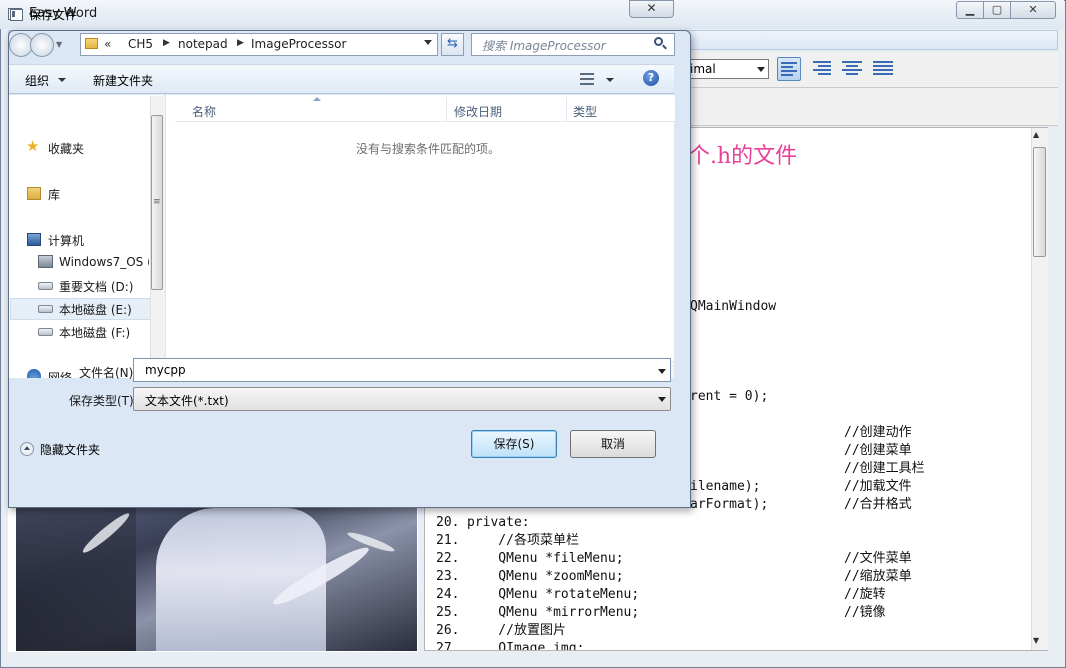 The height and width of the screenshot is (668, 1066). I want to click on scroll-down-icon: ▼, so click(1036, 640).